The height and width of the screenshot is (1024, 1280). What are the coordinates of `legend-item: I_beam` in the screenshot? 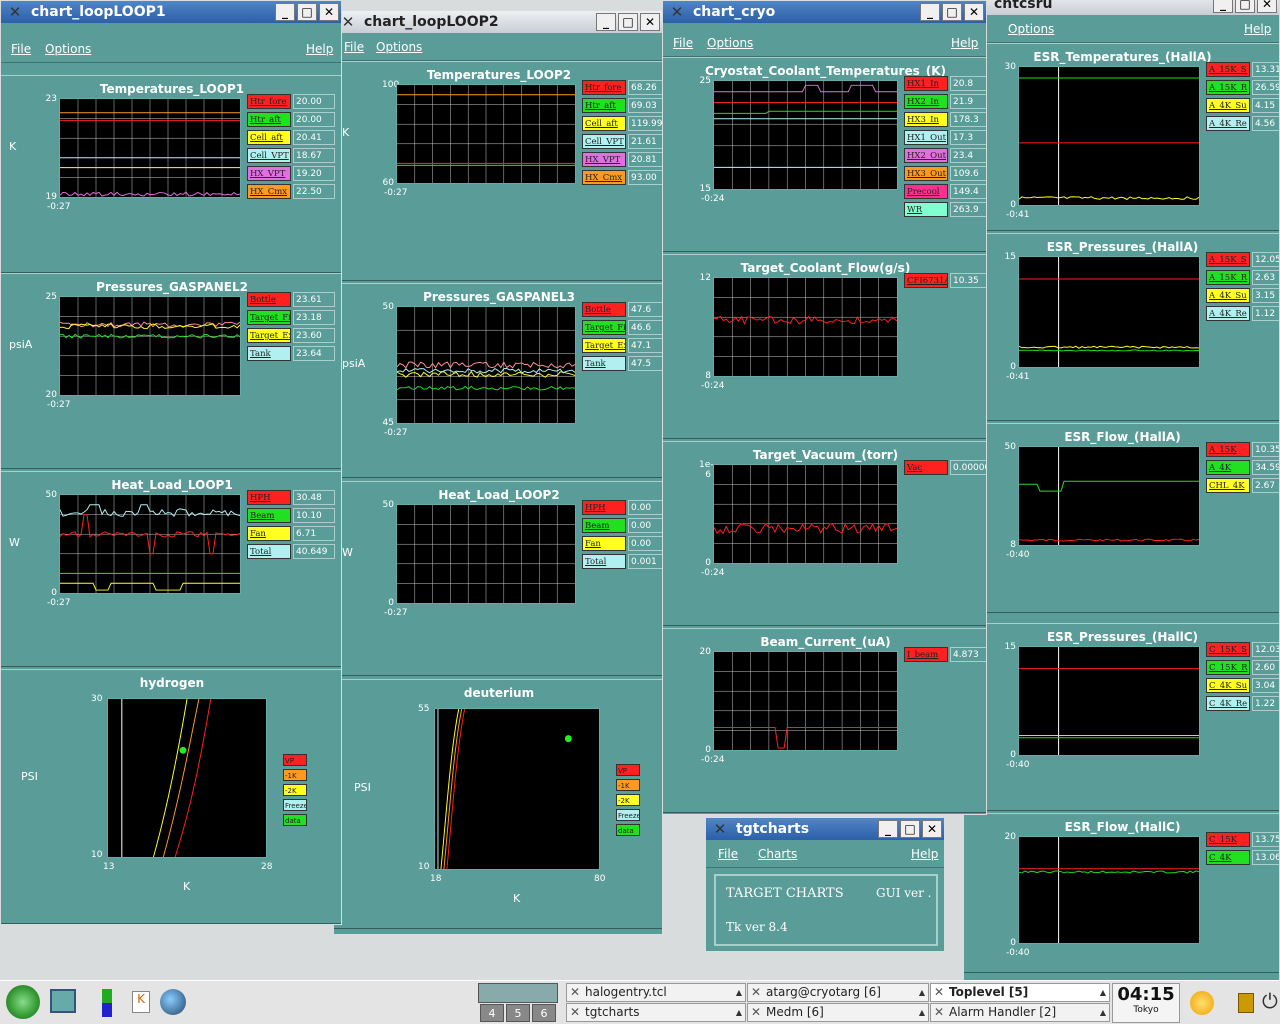 It's located at (926, 654).